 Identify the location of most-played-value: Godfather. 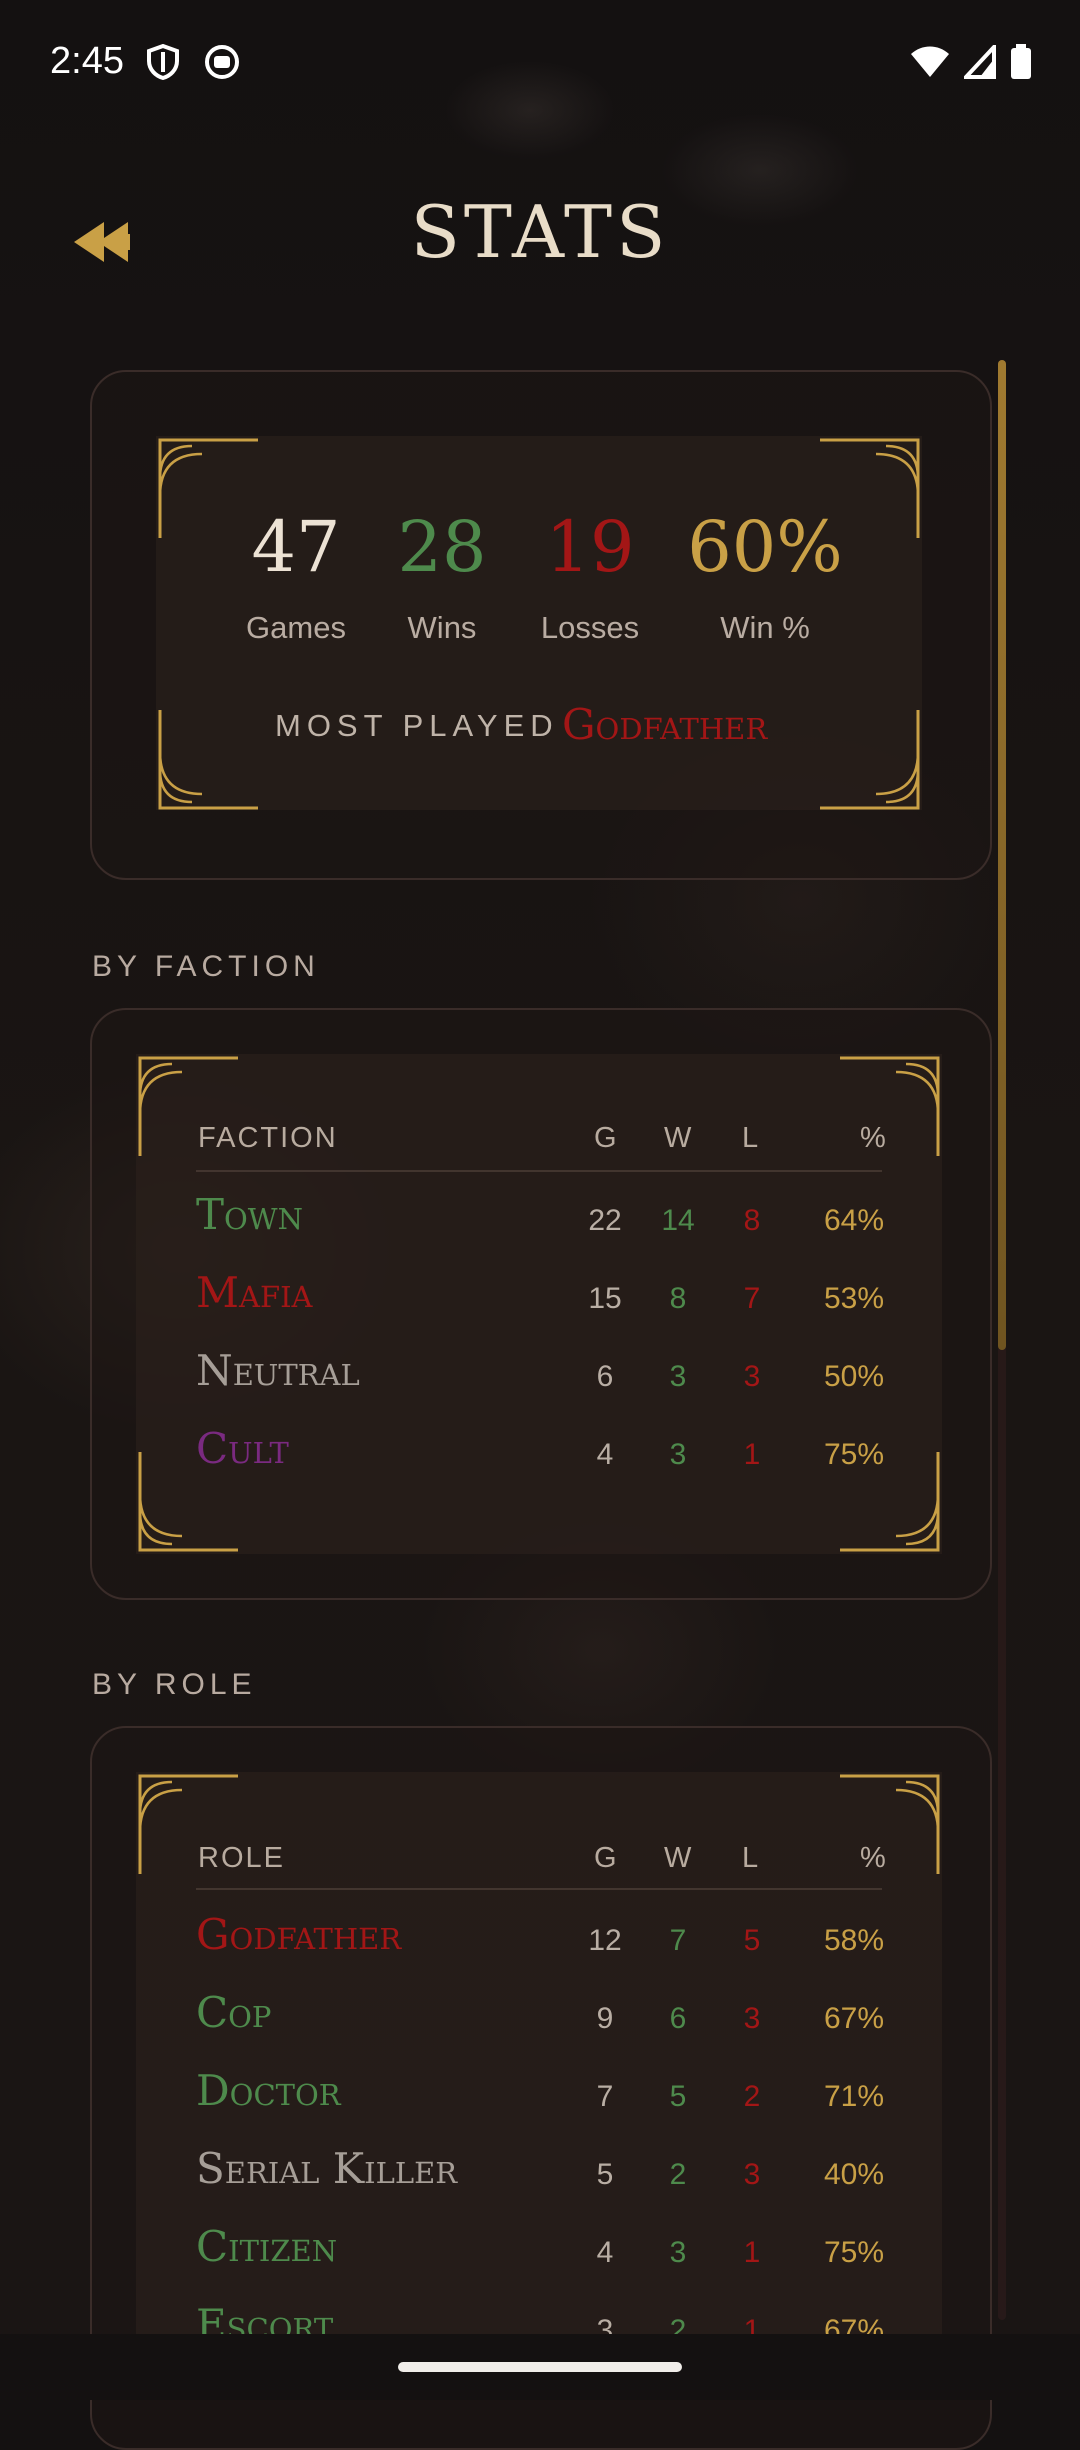
(665, 724).